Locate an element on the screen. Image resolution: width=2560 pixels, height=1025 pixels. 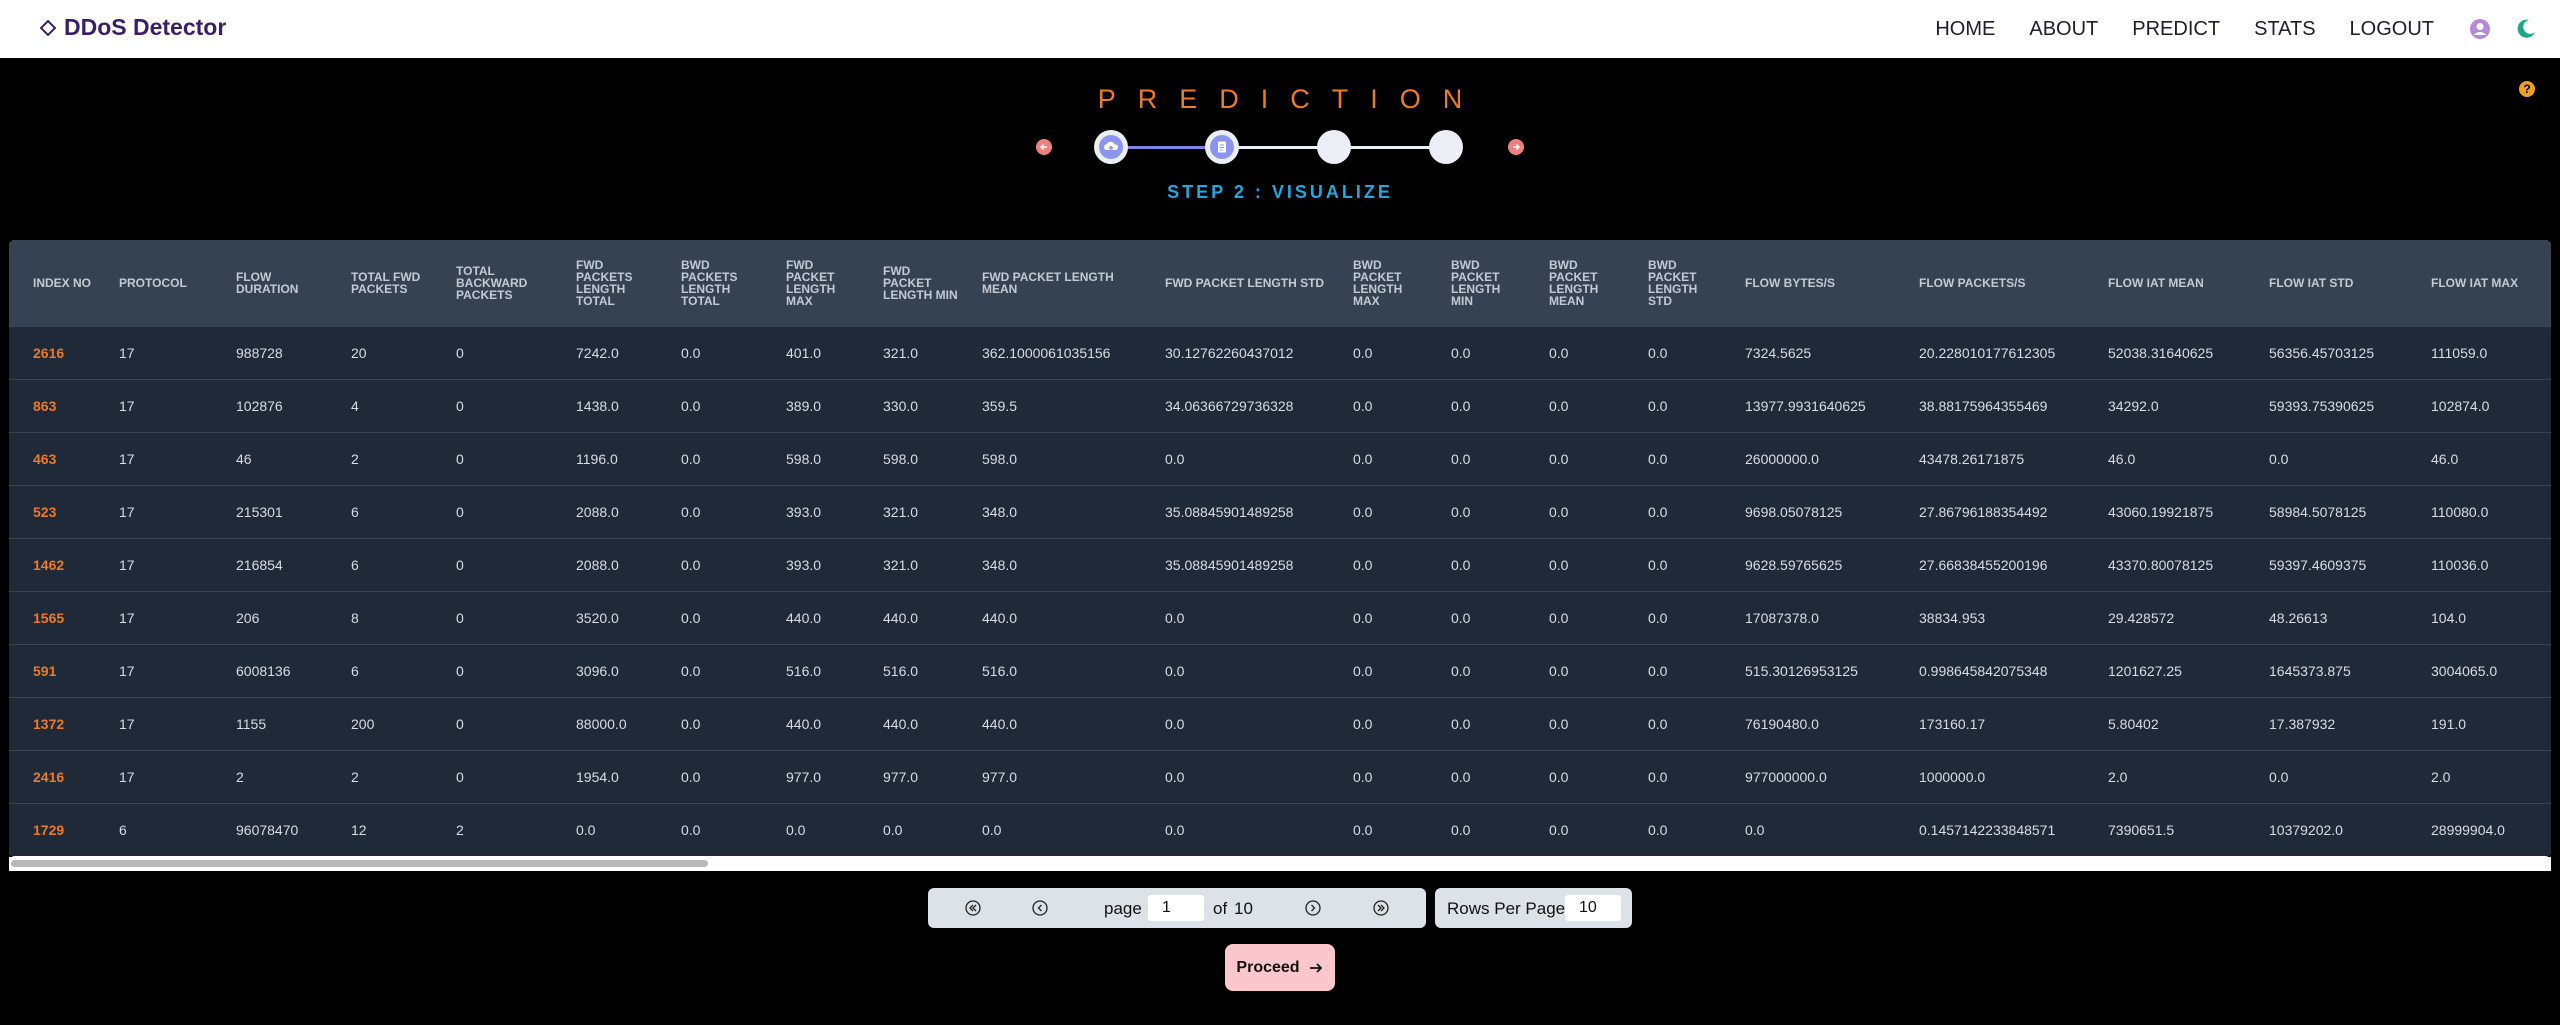
nav-stats: STATS is located at coordinates (2284, 29).